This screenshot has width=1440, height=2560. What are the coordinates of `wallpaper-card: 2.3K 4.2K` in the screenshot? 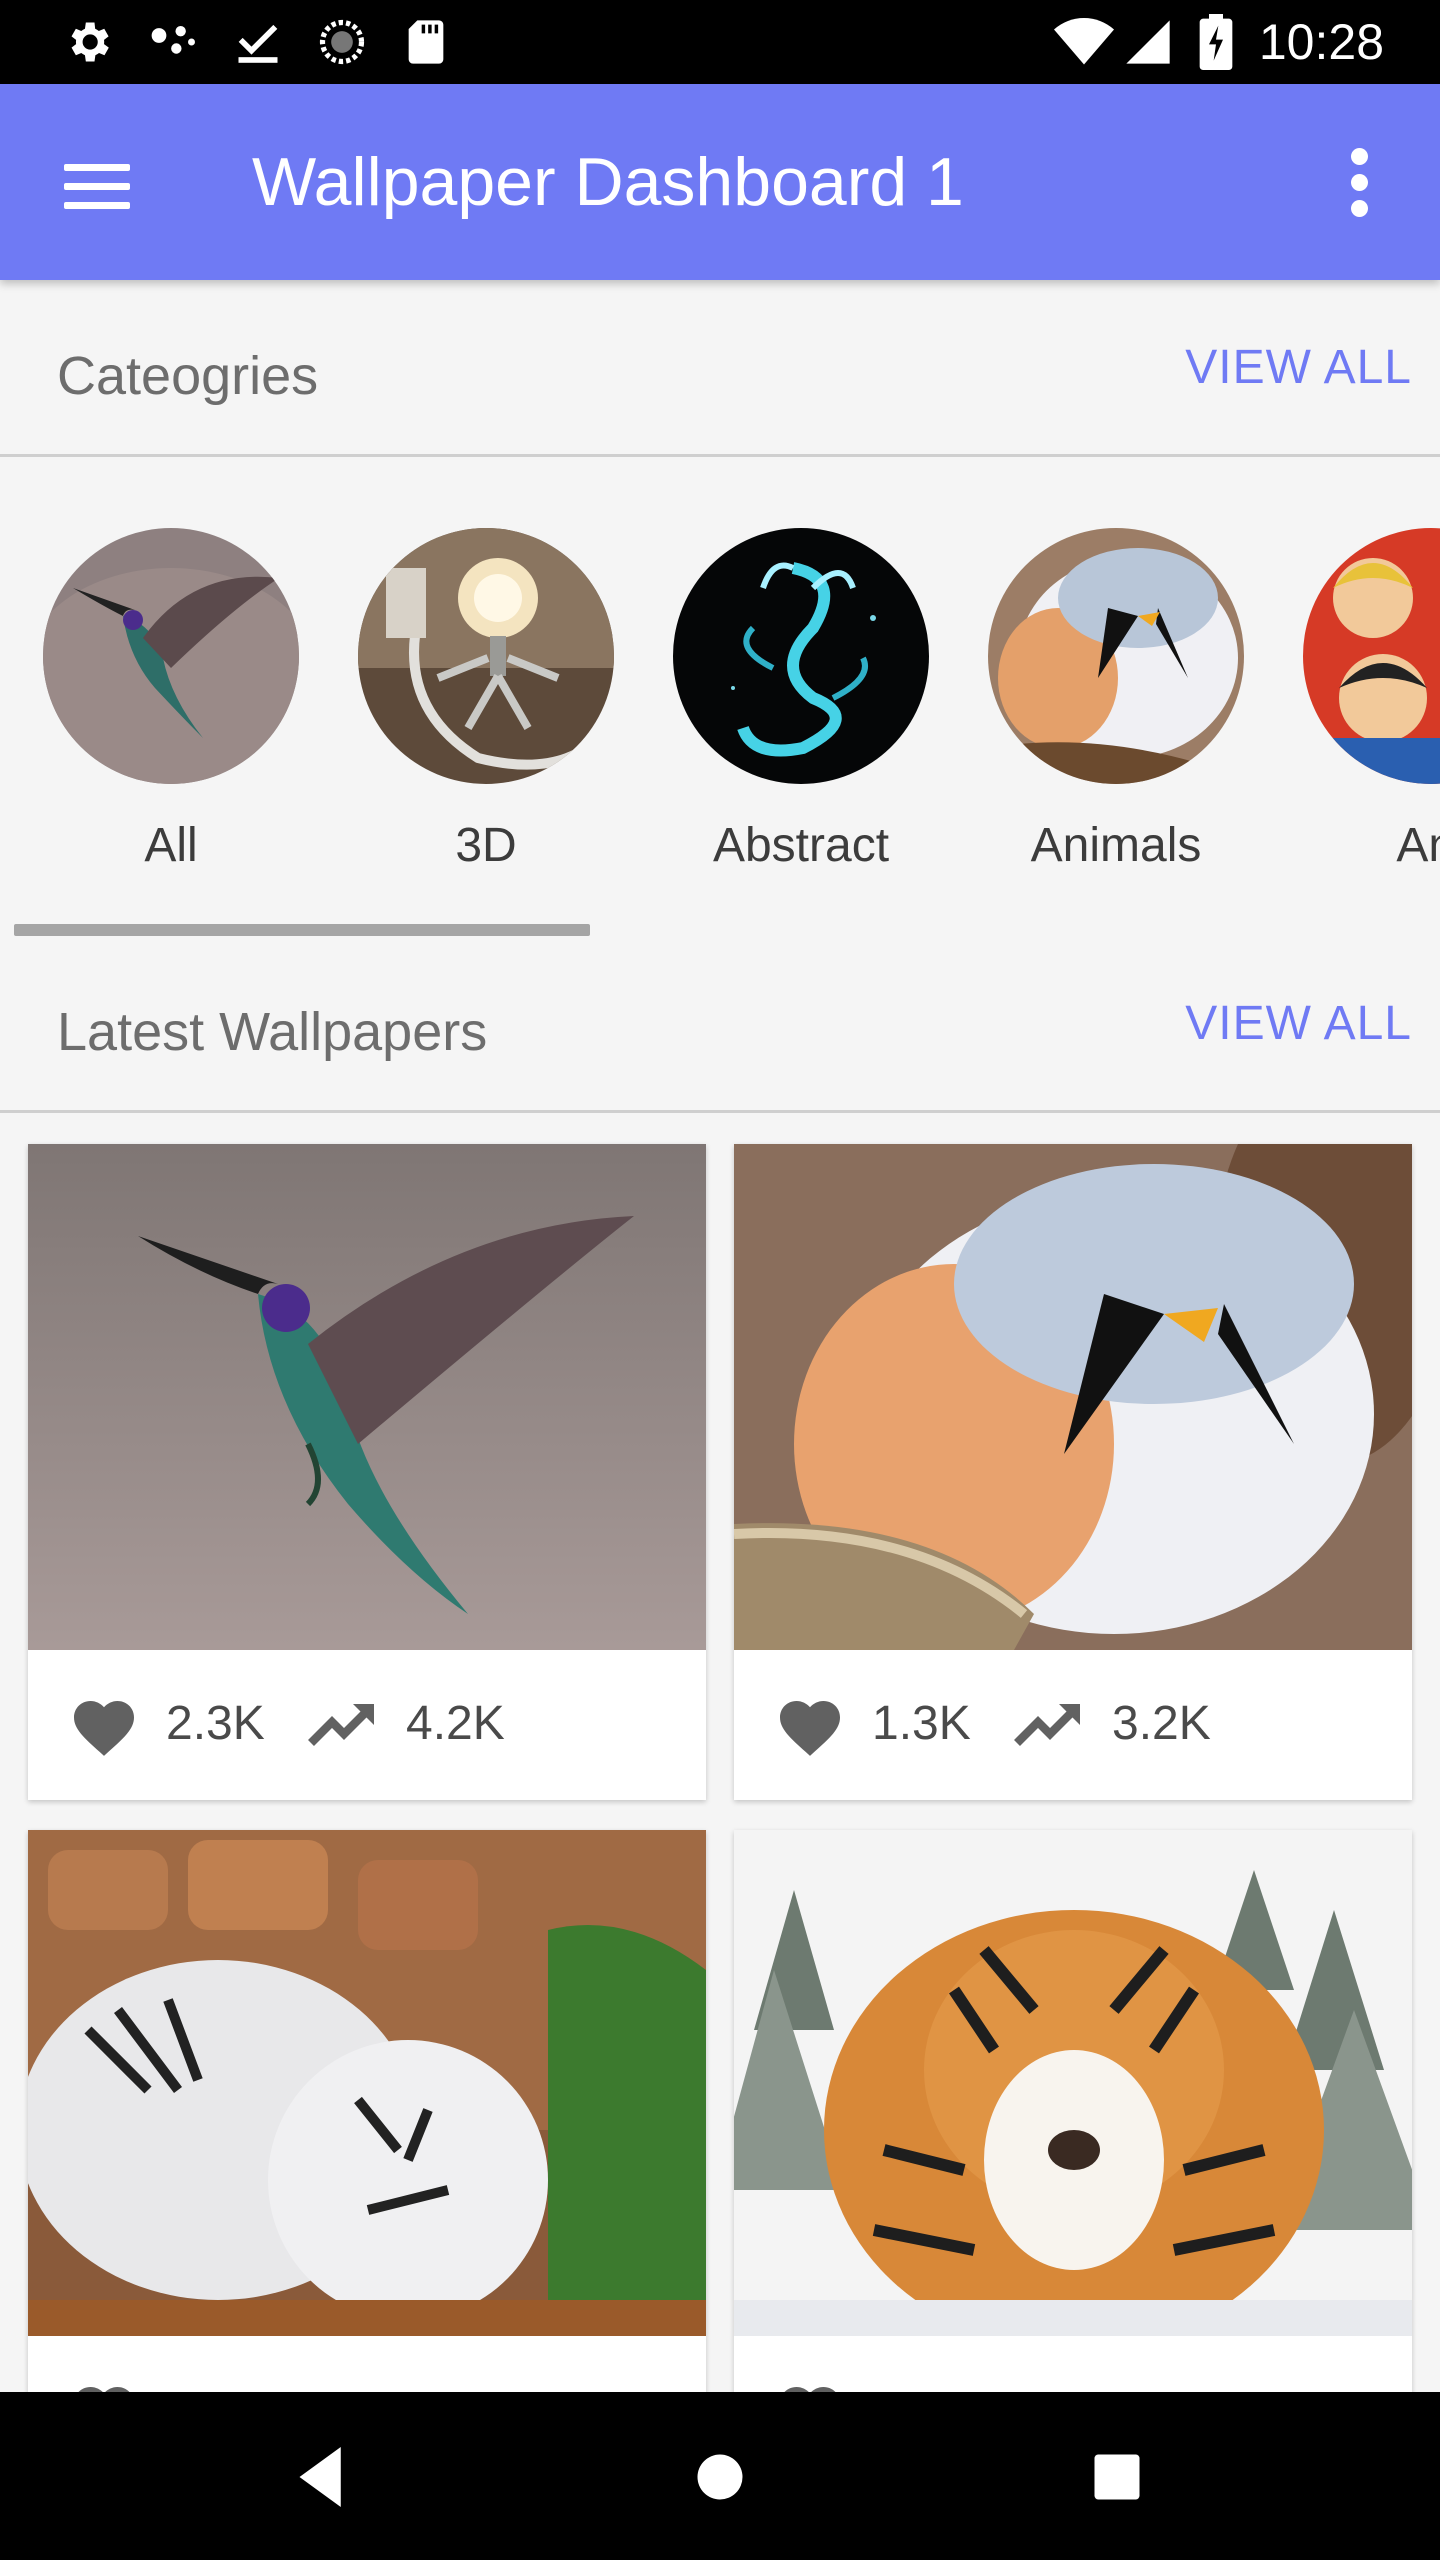 It's located at (367, 1472).